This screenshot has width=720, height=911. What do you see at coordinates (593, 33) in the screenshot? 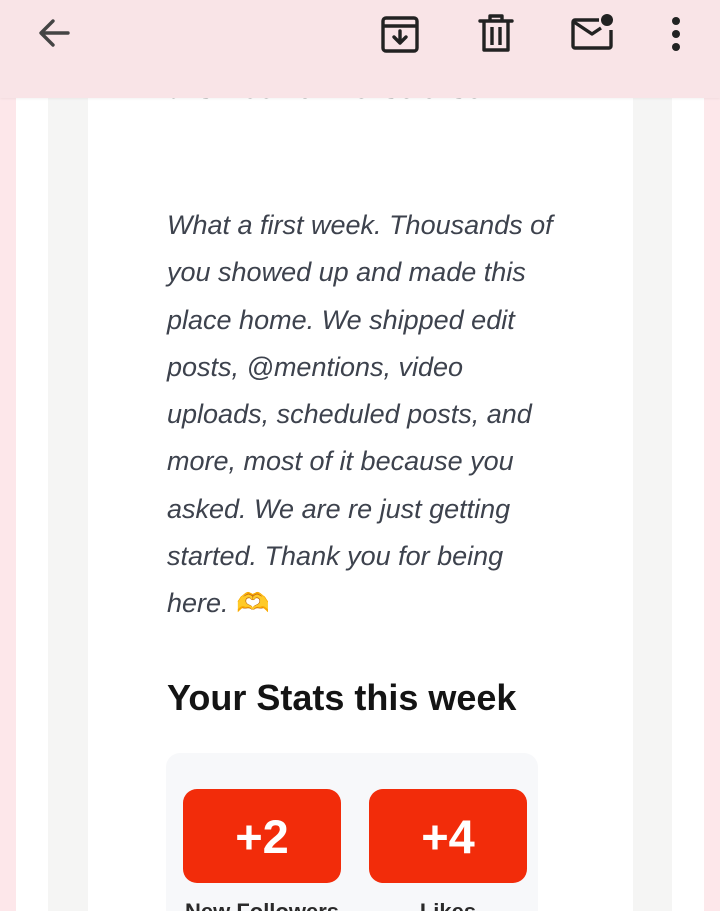
I see `mark-unread-icon` at bounding box center [593, 33].